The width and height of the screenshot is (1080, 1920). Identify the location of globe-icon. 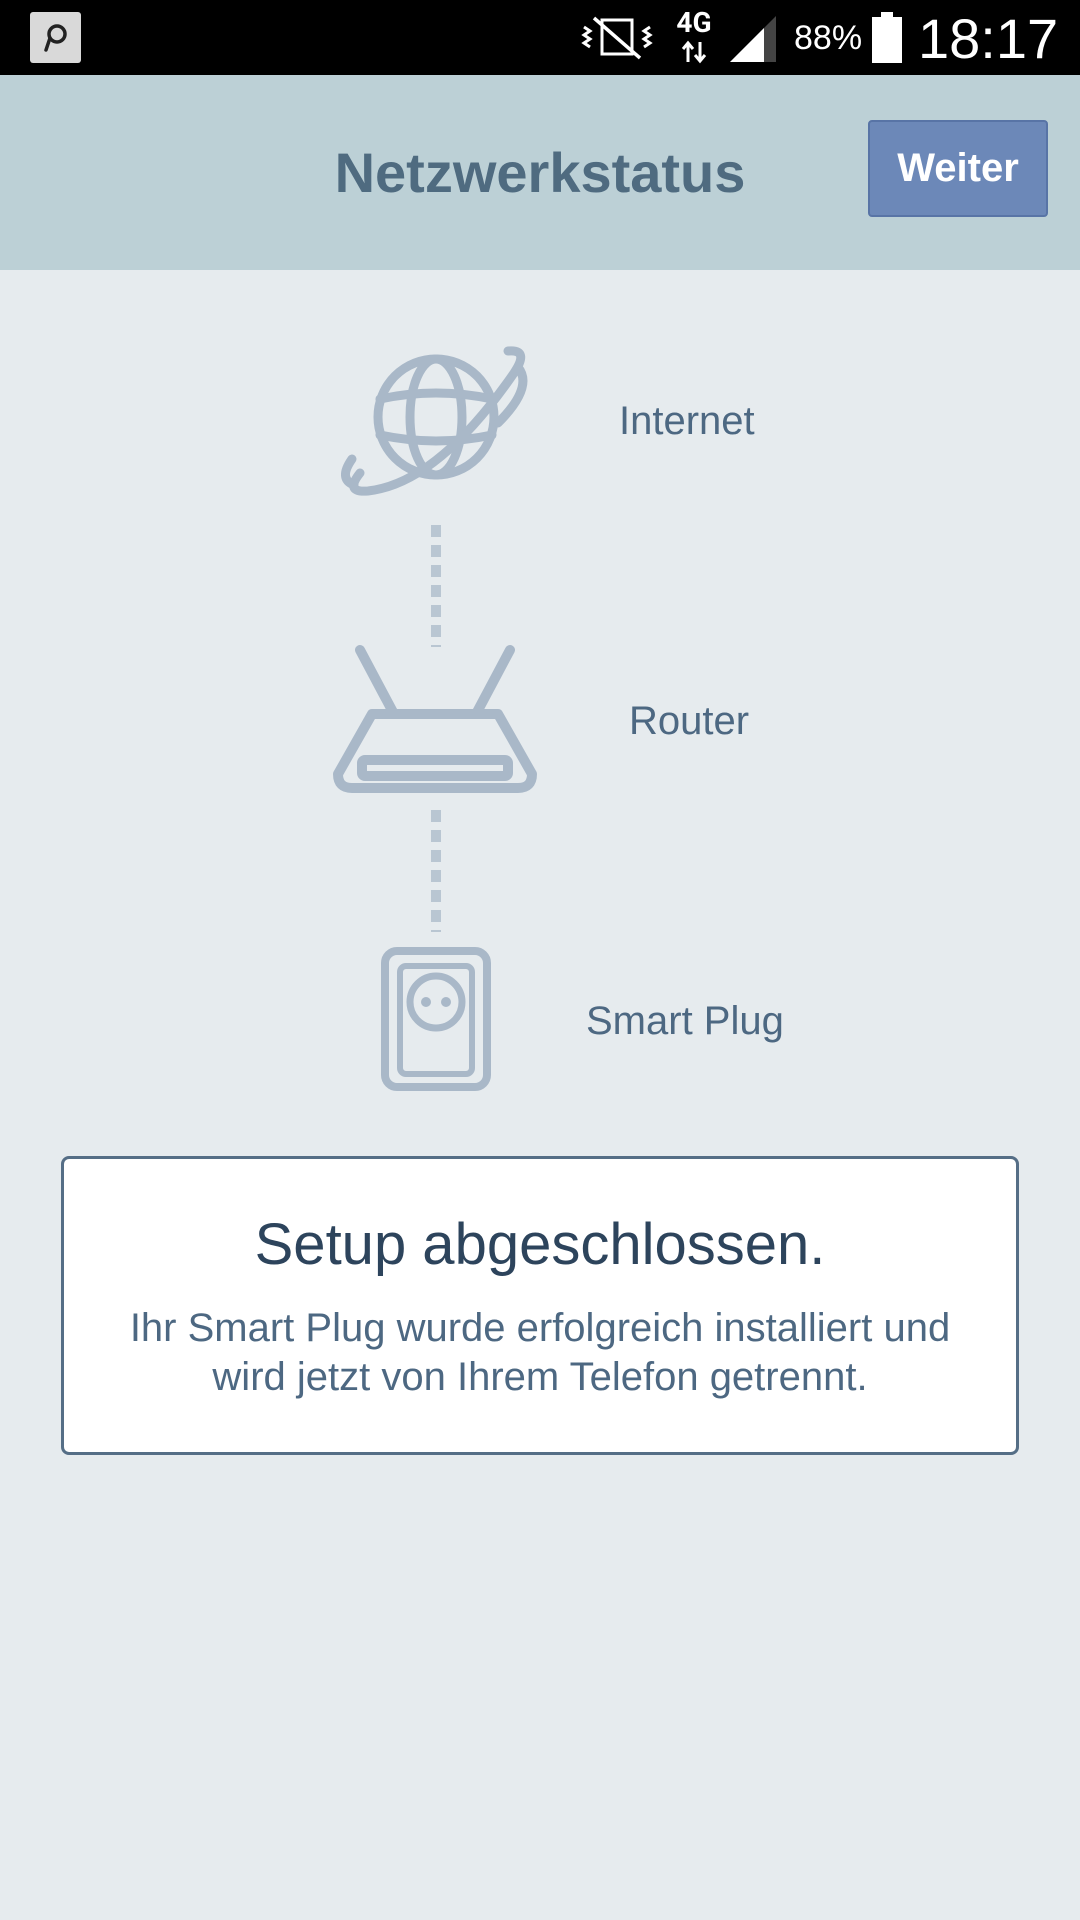
(434, 421).